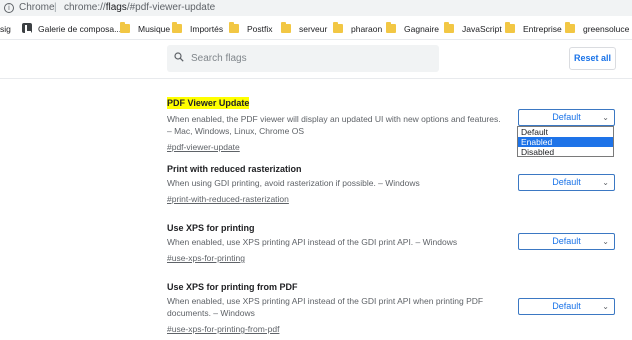  I want to click on bookmark-folder: pharaon, so click(358, 28).